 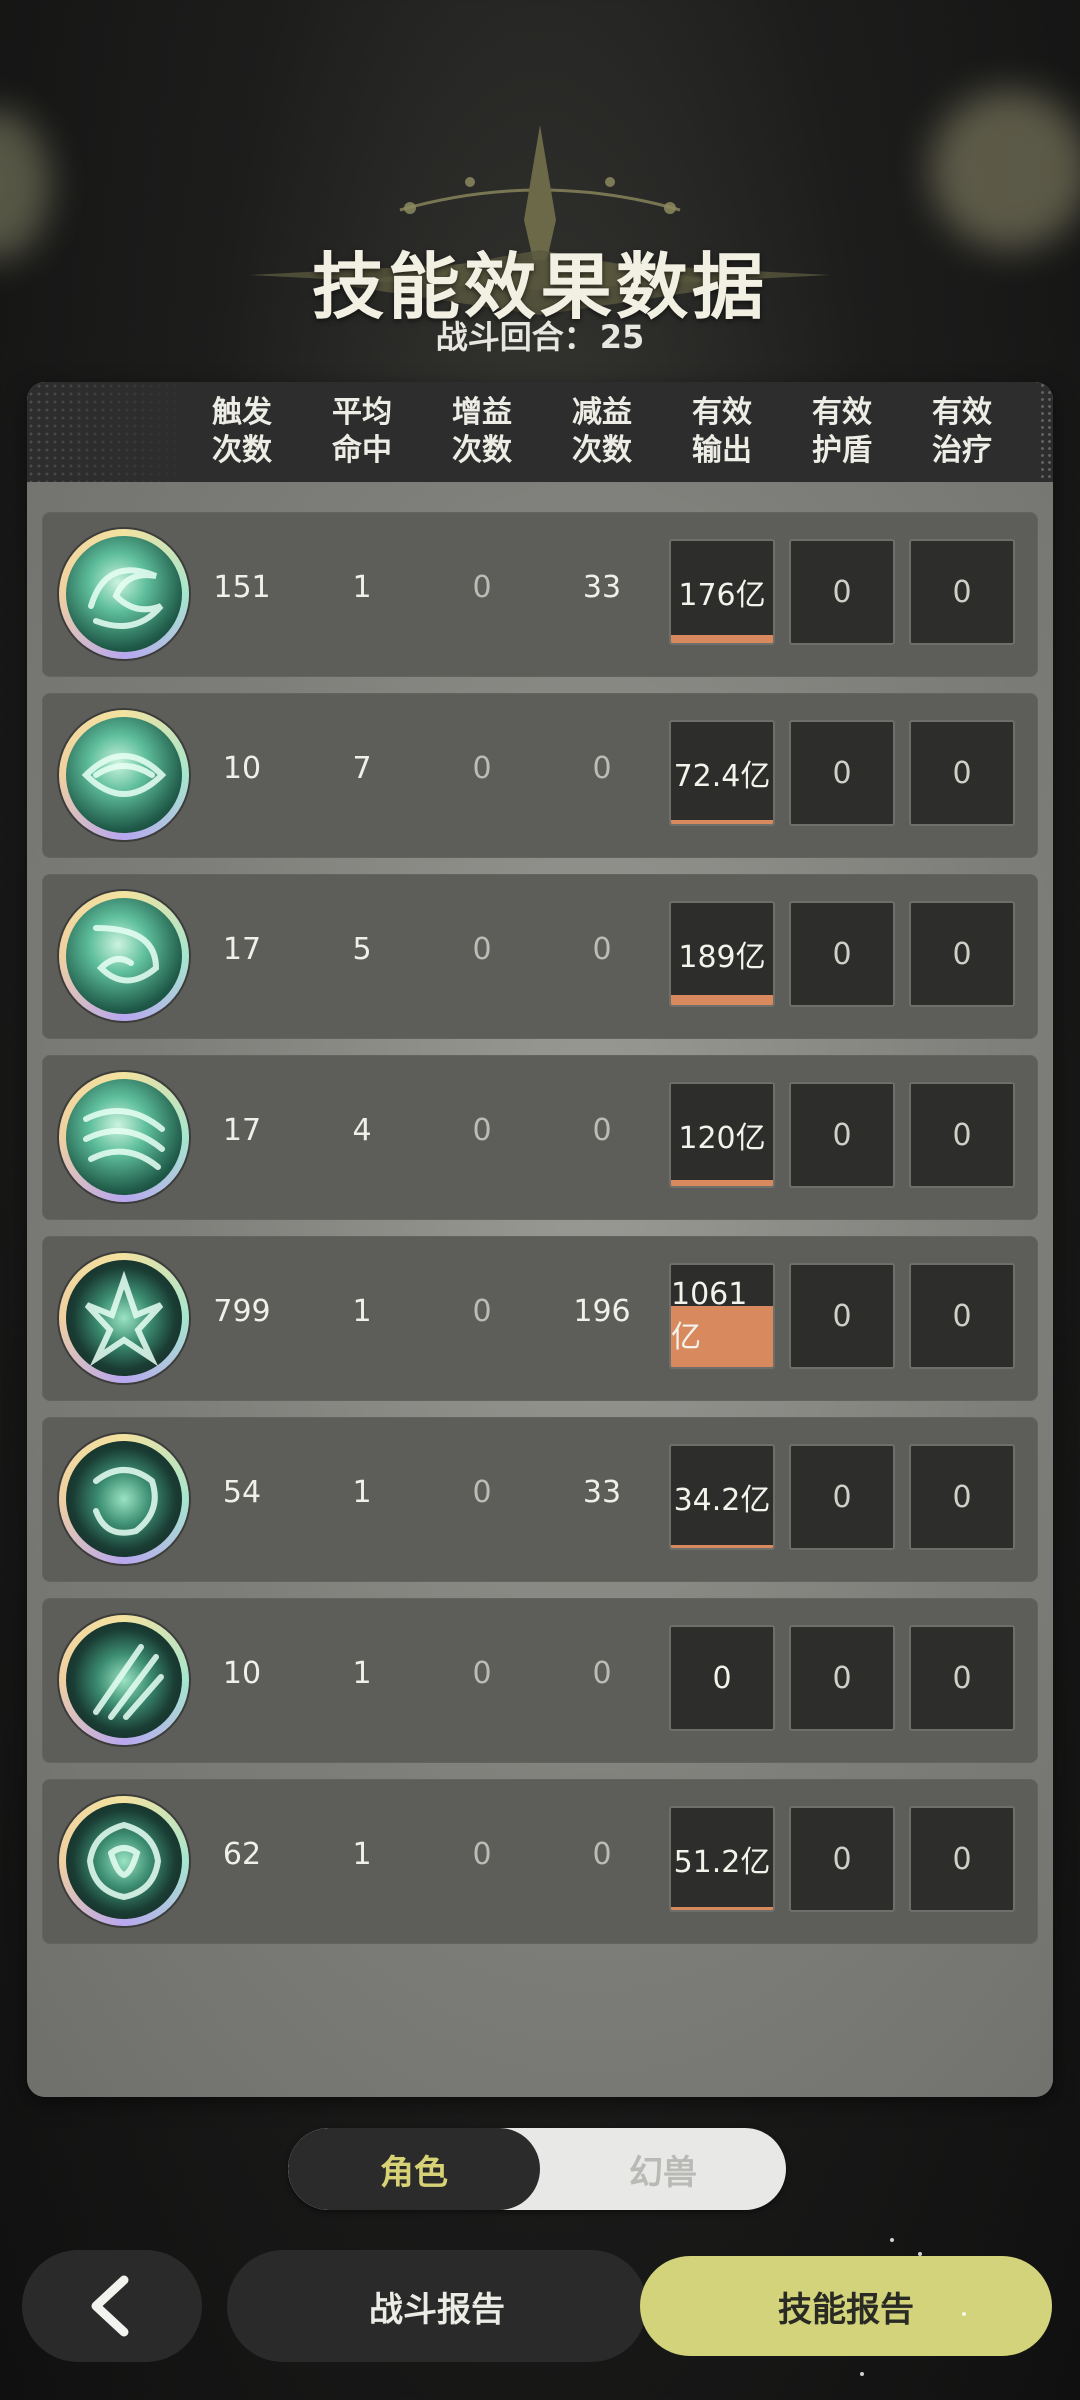 I want to click on effective-output-value: 34.2亿, so click(x=722, y=1500).